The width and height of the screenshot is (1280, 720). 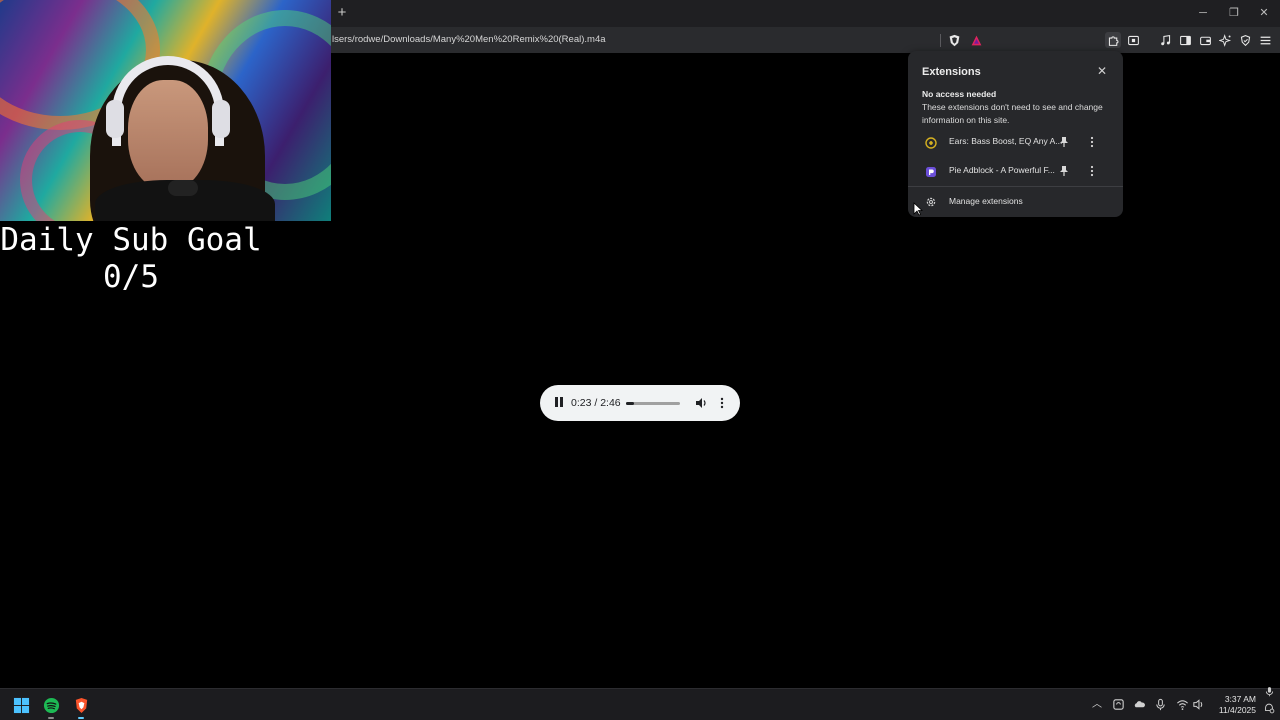 What do you see at coordinates (596, 403) in the screenshot?
I see `playback-time: 0:23 / 2:46` at bounding box center [596, 403].